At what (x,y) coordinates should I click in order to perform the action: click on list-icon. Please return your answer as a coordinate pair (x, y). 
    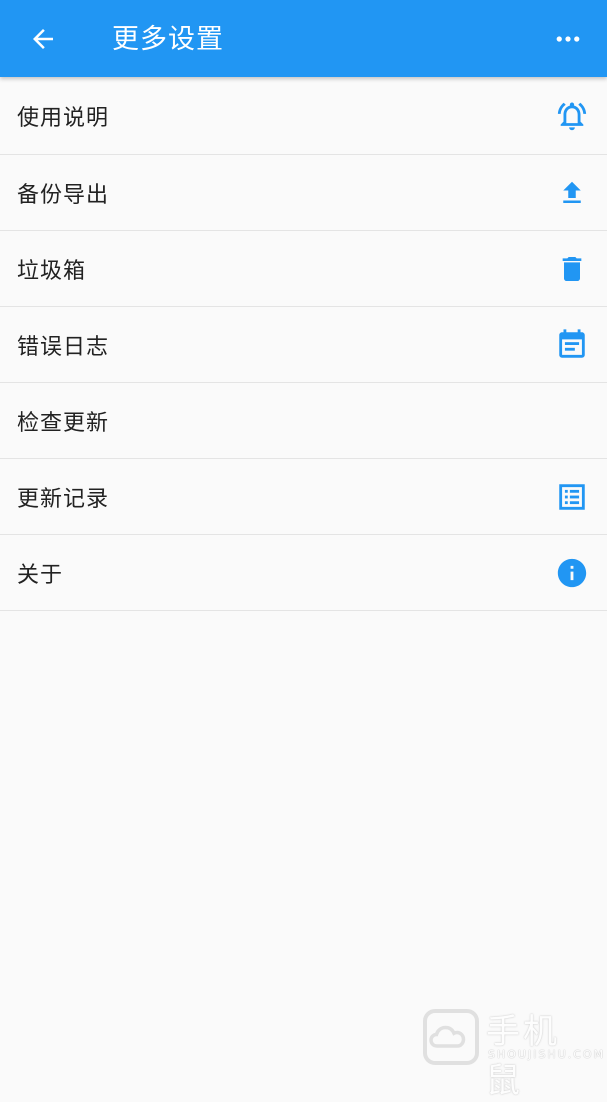
    Looking at the image, I should click on (572, 497).